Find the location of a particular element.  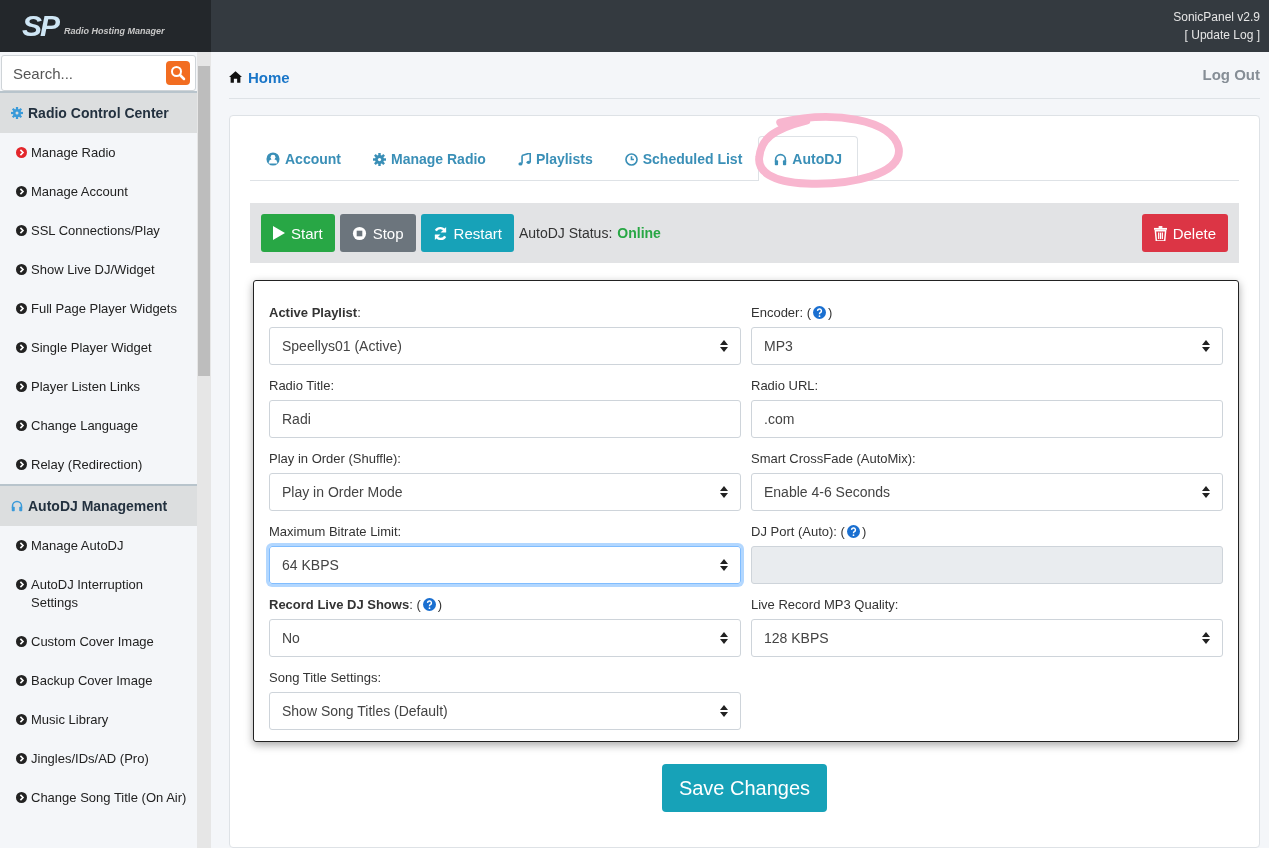

home-icon is located at coordinates (235, 77).